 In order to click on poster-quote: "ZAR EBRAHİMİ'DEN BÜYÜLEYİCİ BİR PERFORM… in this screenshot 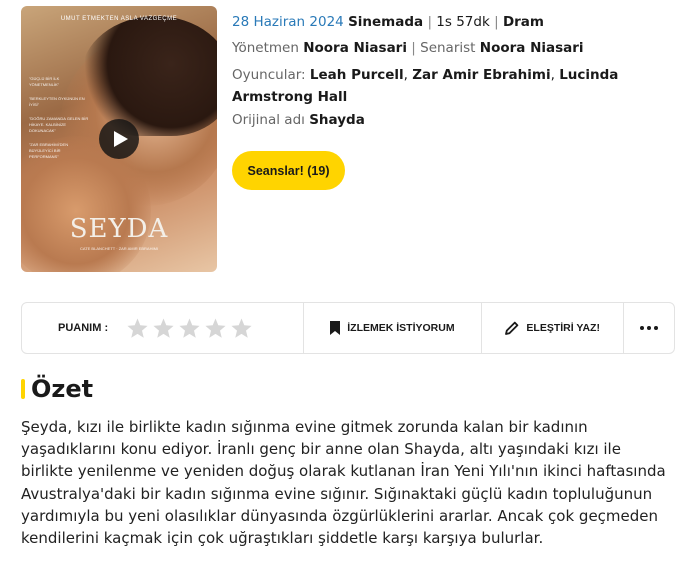, I will do `click(49, 150)`.